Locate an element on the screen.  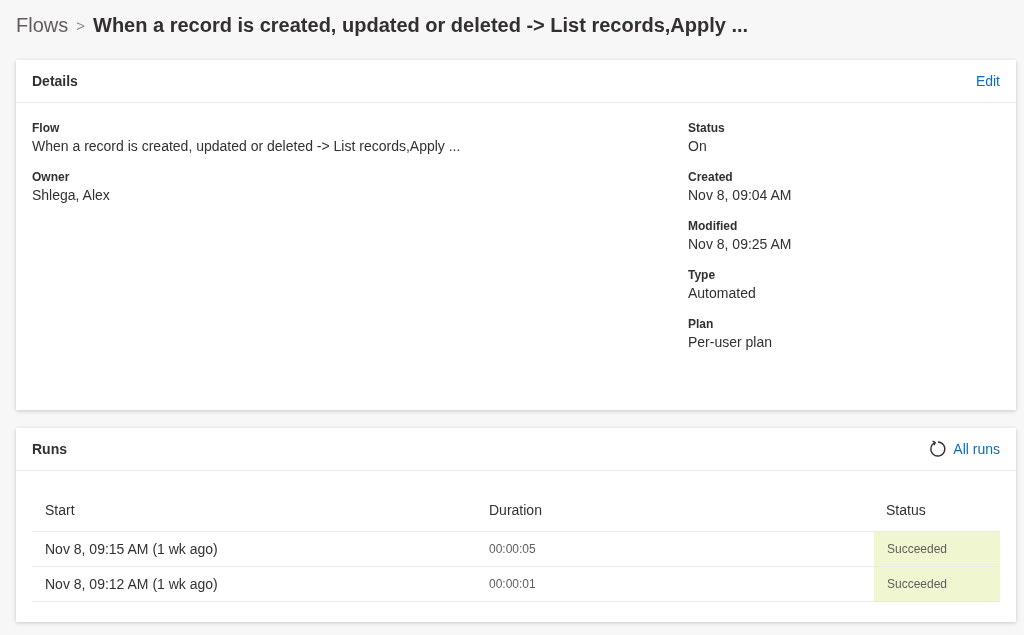
edit-link: Edit is located at coordinates (987, 81).